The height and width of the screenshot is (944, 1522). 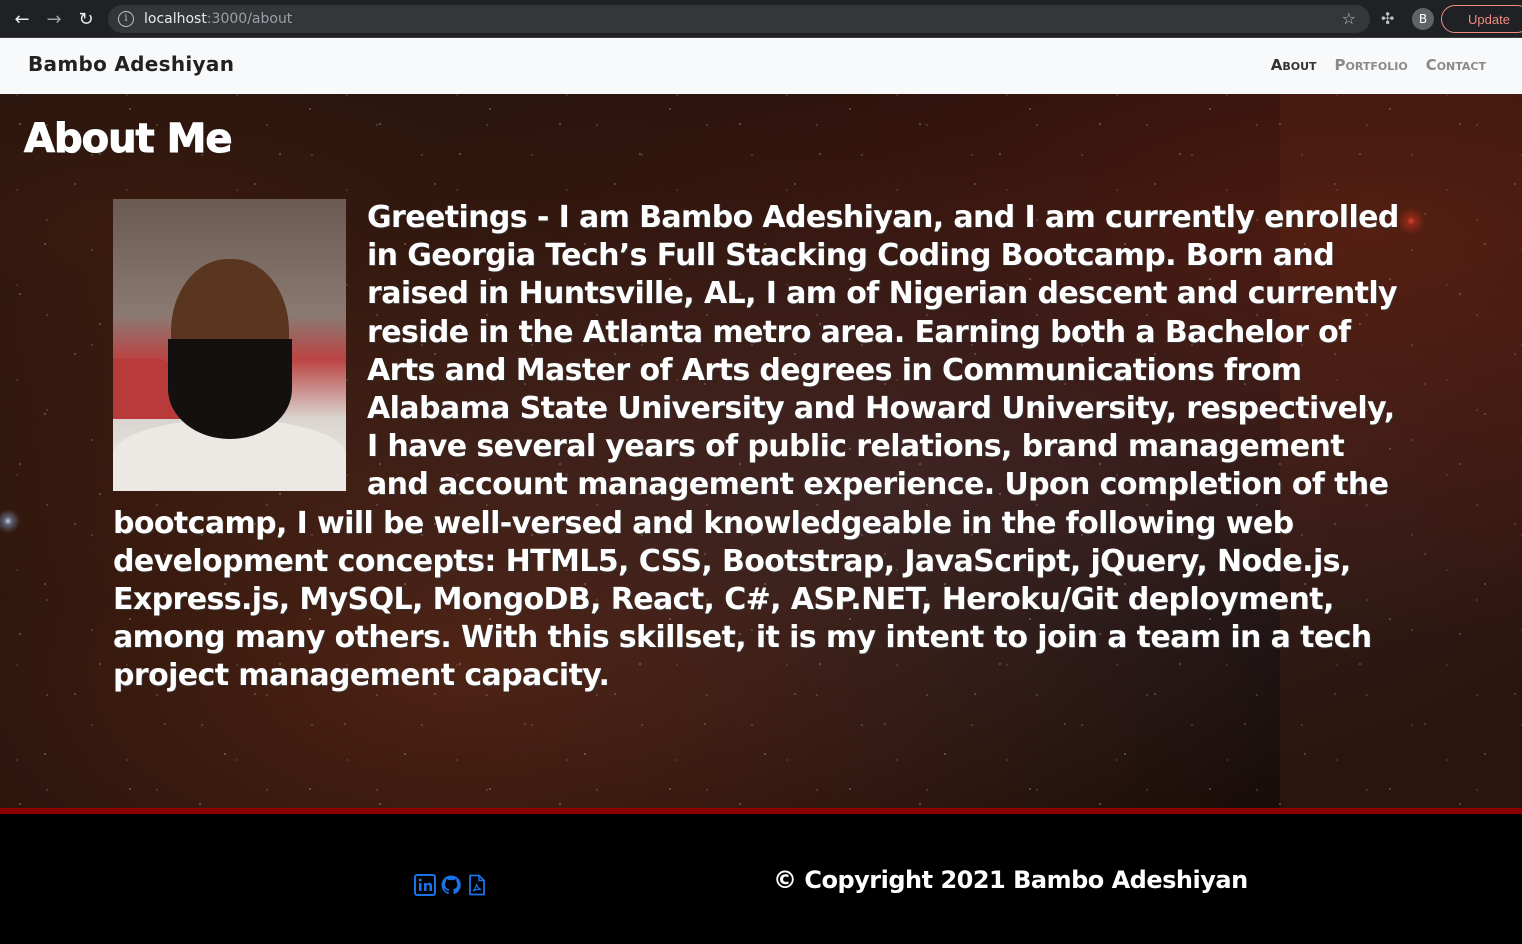 I want to click on copyright-text: © Copyright 2021 Bambo Adeshiyan, so click(x=1010, y=880).